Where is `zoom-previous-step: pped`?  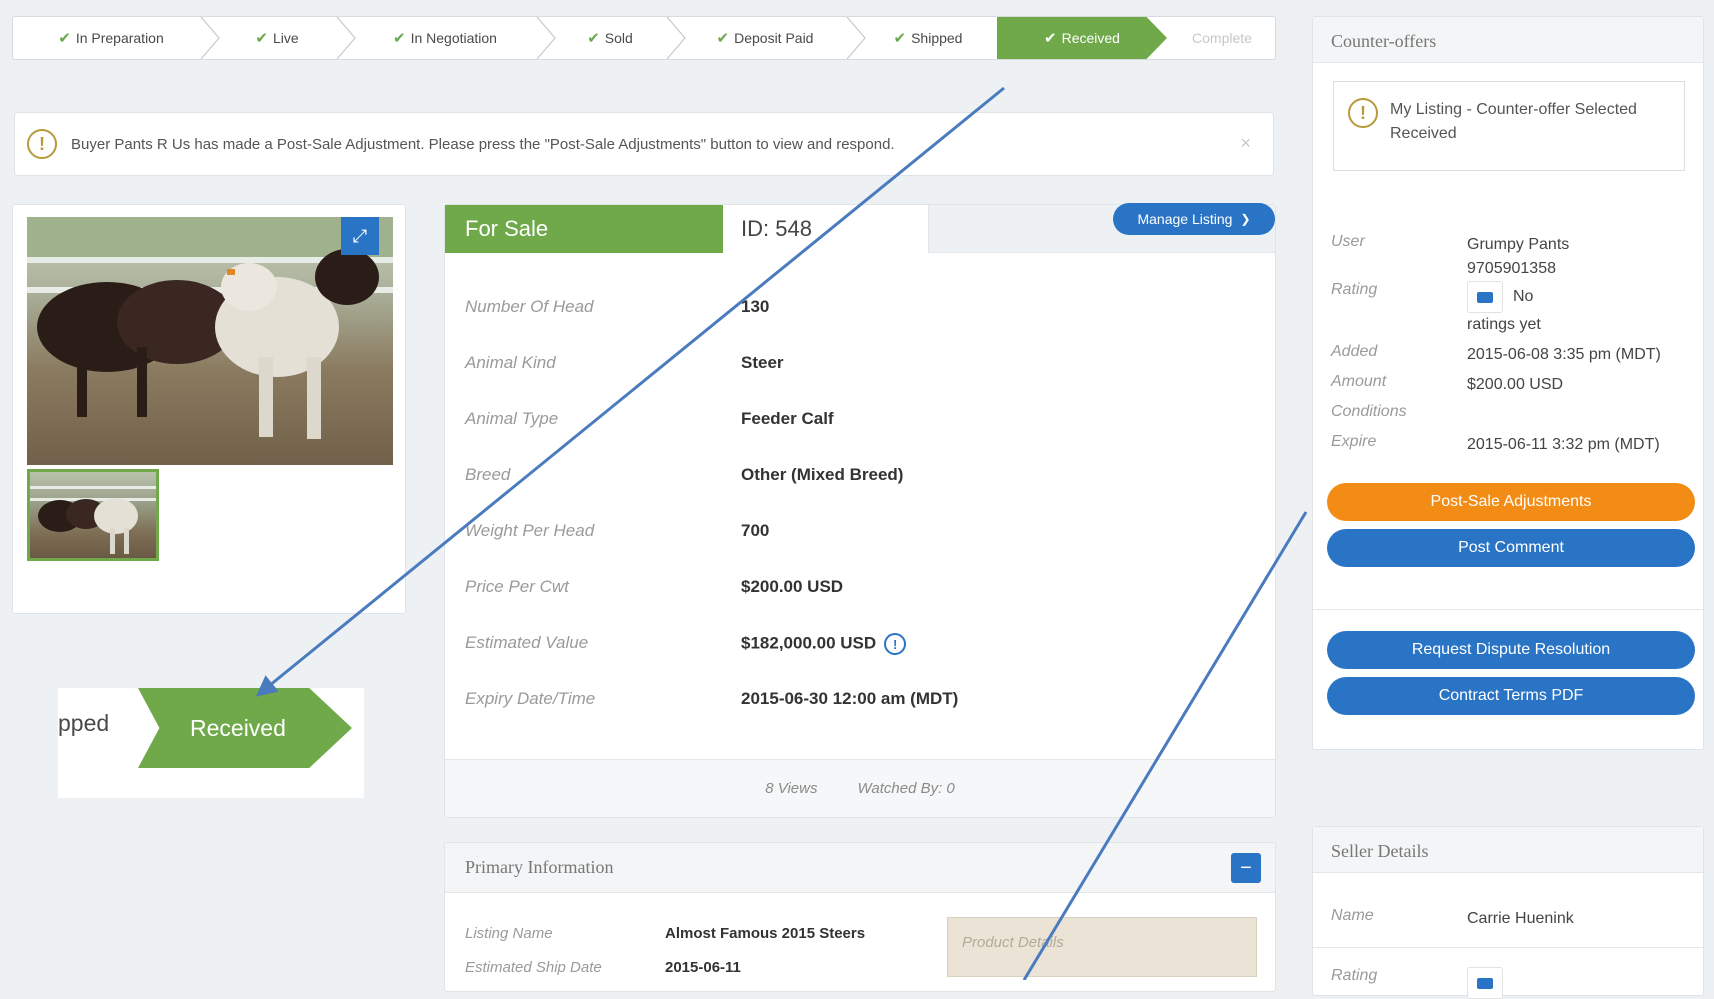 zoom-previous-step: pped is located at coordinates (84, 723).